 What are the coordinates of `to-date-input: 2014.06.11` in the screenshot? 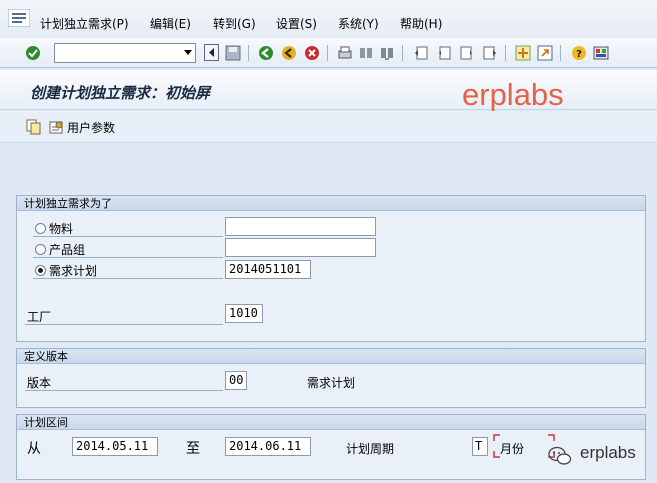 It's located at (268, 446).